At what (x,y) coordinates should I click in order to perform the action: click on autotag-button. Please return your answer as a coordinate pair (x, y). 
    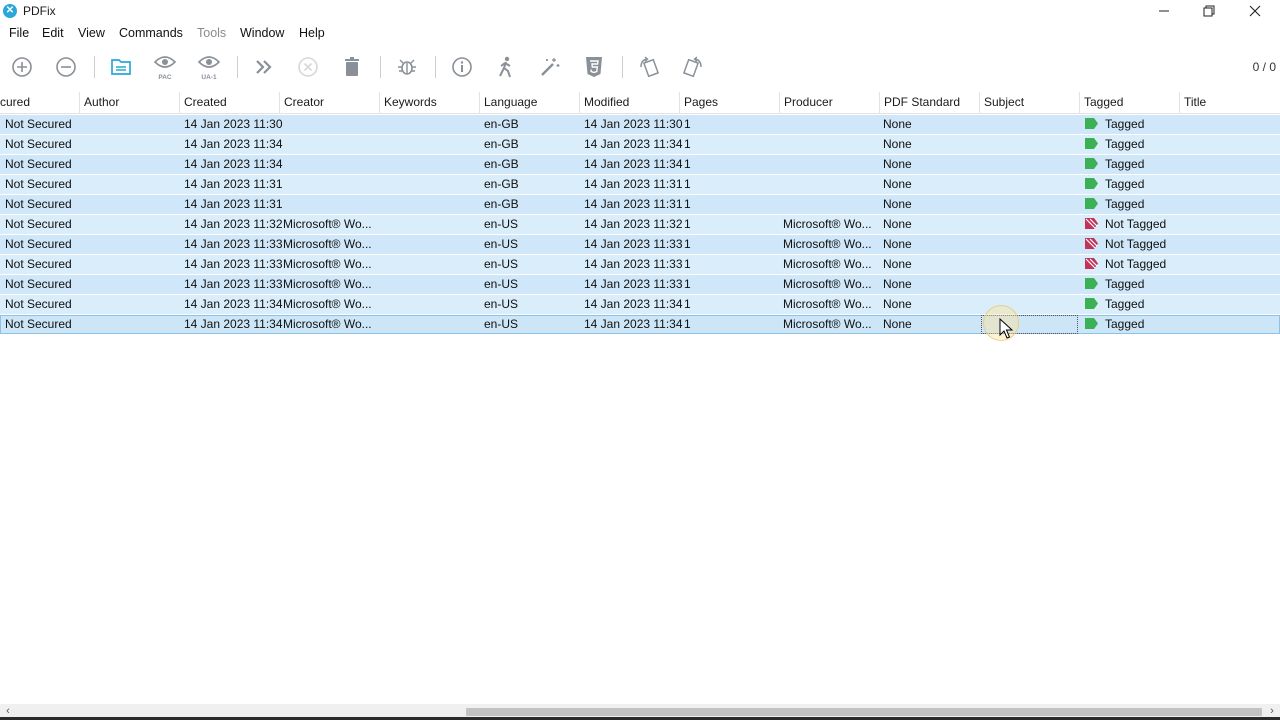
    Looking at the image, I should click on (550, 67).